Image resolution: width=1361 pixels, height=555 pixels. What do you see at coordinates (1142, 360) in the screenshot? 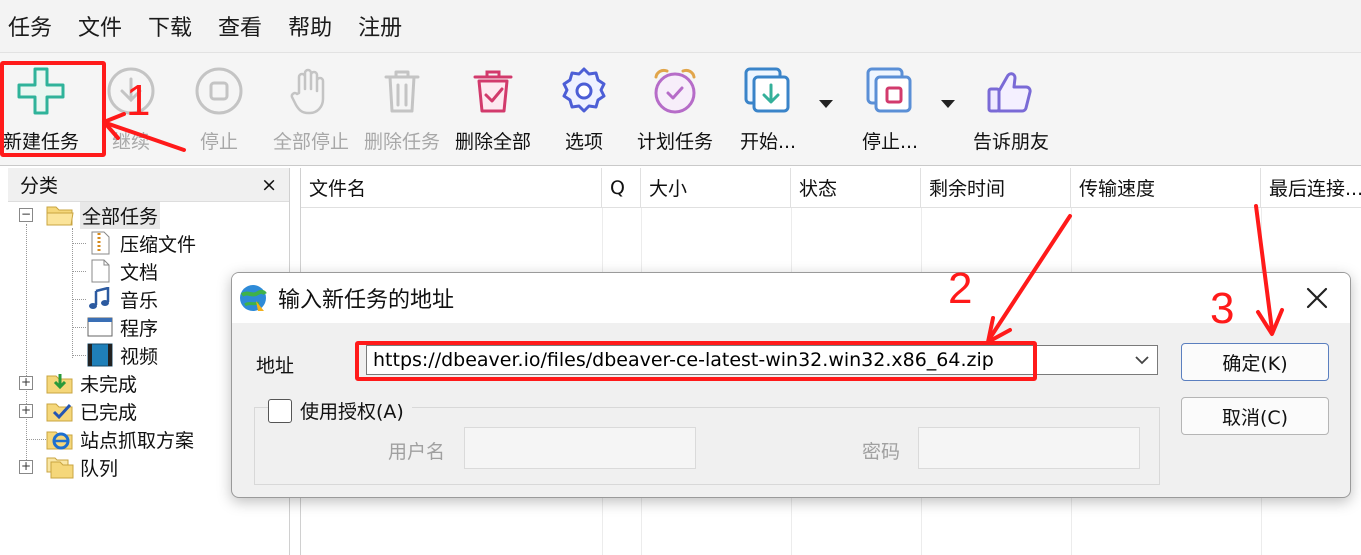
I see `chevron-down-icon` at bounding box center [1142, 360].